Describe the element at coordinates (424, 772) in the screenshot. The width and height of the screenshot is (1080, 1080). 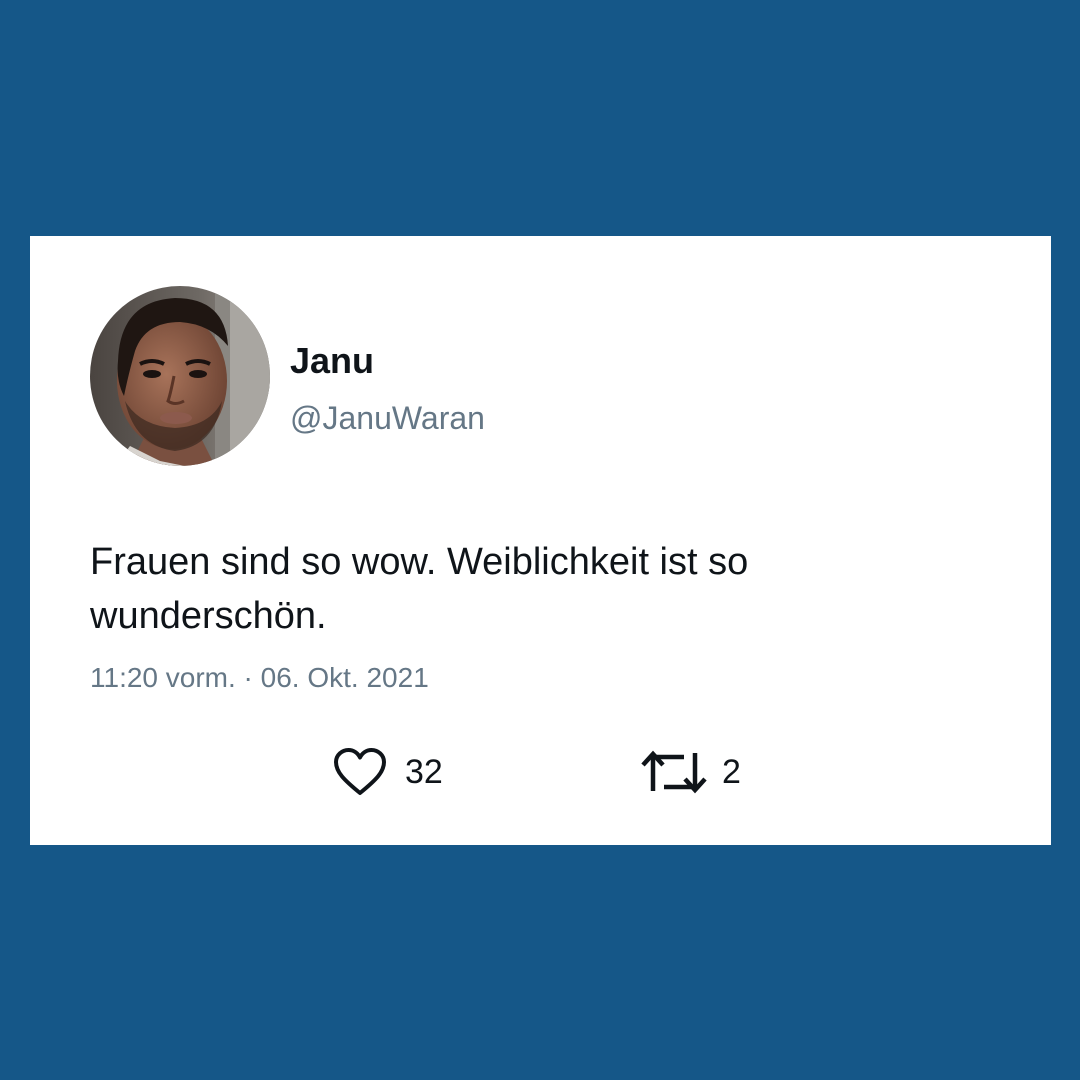
I see `like-count: 32` at that location.